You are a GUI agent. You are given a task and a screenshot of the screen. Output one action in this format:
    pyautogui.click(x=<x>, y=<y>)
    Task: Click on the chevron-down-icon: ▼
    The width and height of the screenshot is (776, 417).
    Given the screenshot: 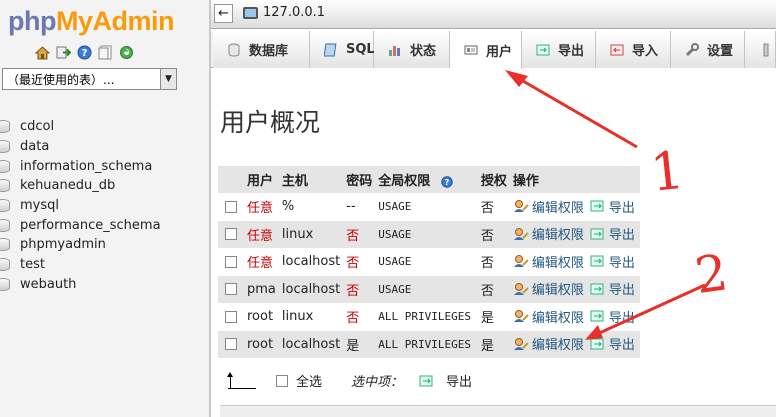 What is the action you would take?
    pyautogui.click(x=168, y=79)
    